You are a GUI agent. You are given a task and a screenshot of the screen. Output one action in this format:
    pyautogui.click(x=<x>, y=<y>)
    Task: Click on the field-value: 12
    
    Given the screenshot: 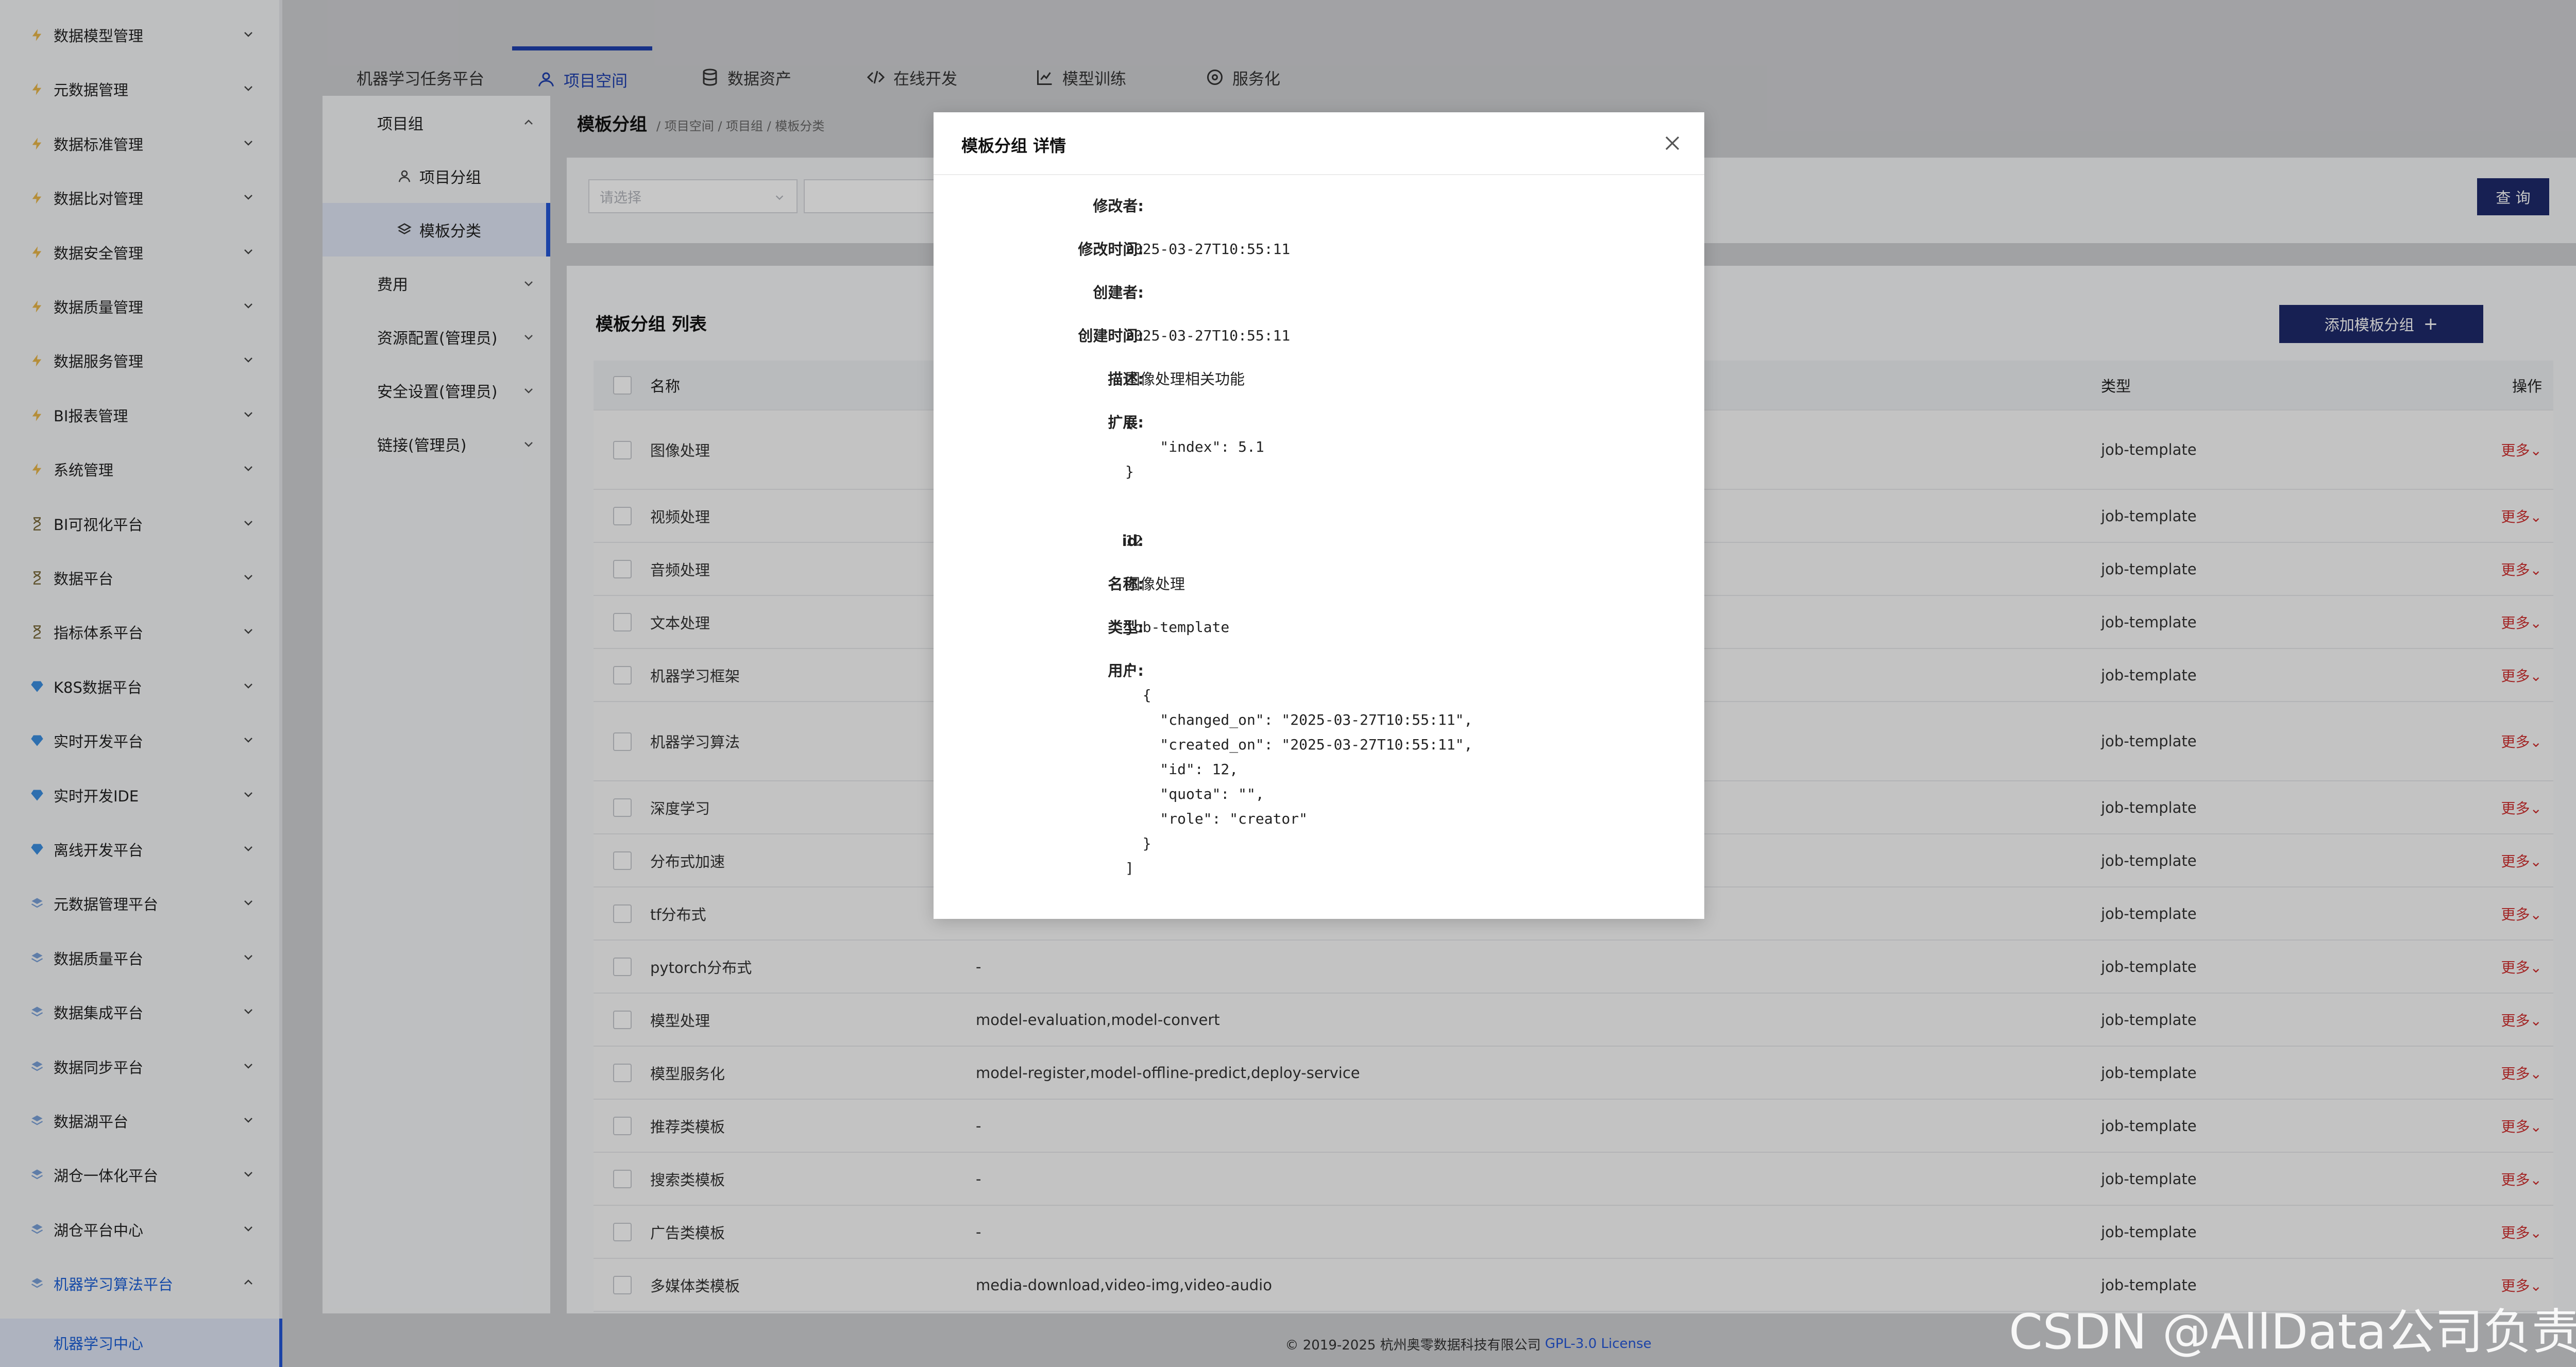 What is the action you would take?
    pyautogui.click(x=1134, y=541)
    